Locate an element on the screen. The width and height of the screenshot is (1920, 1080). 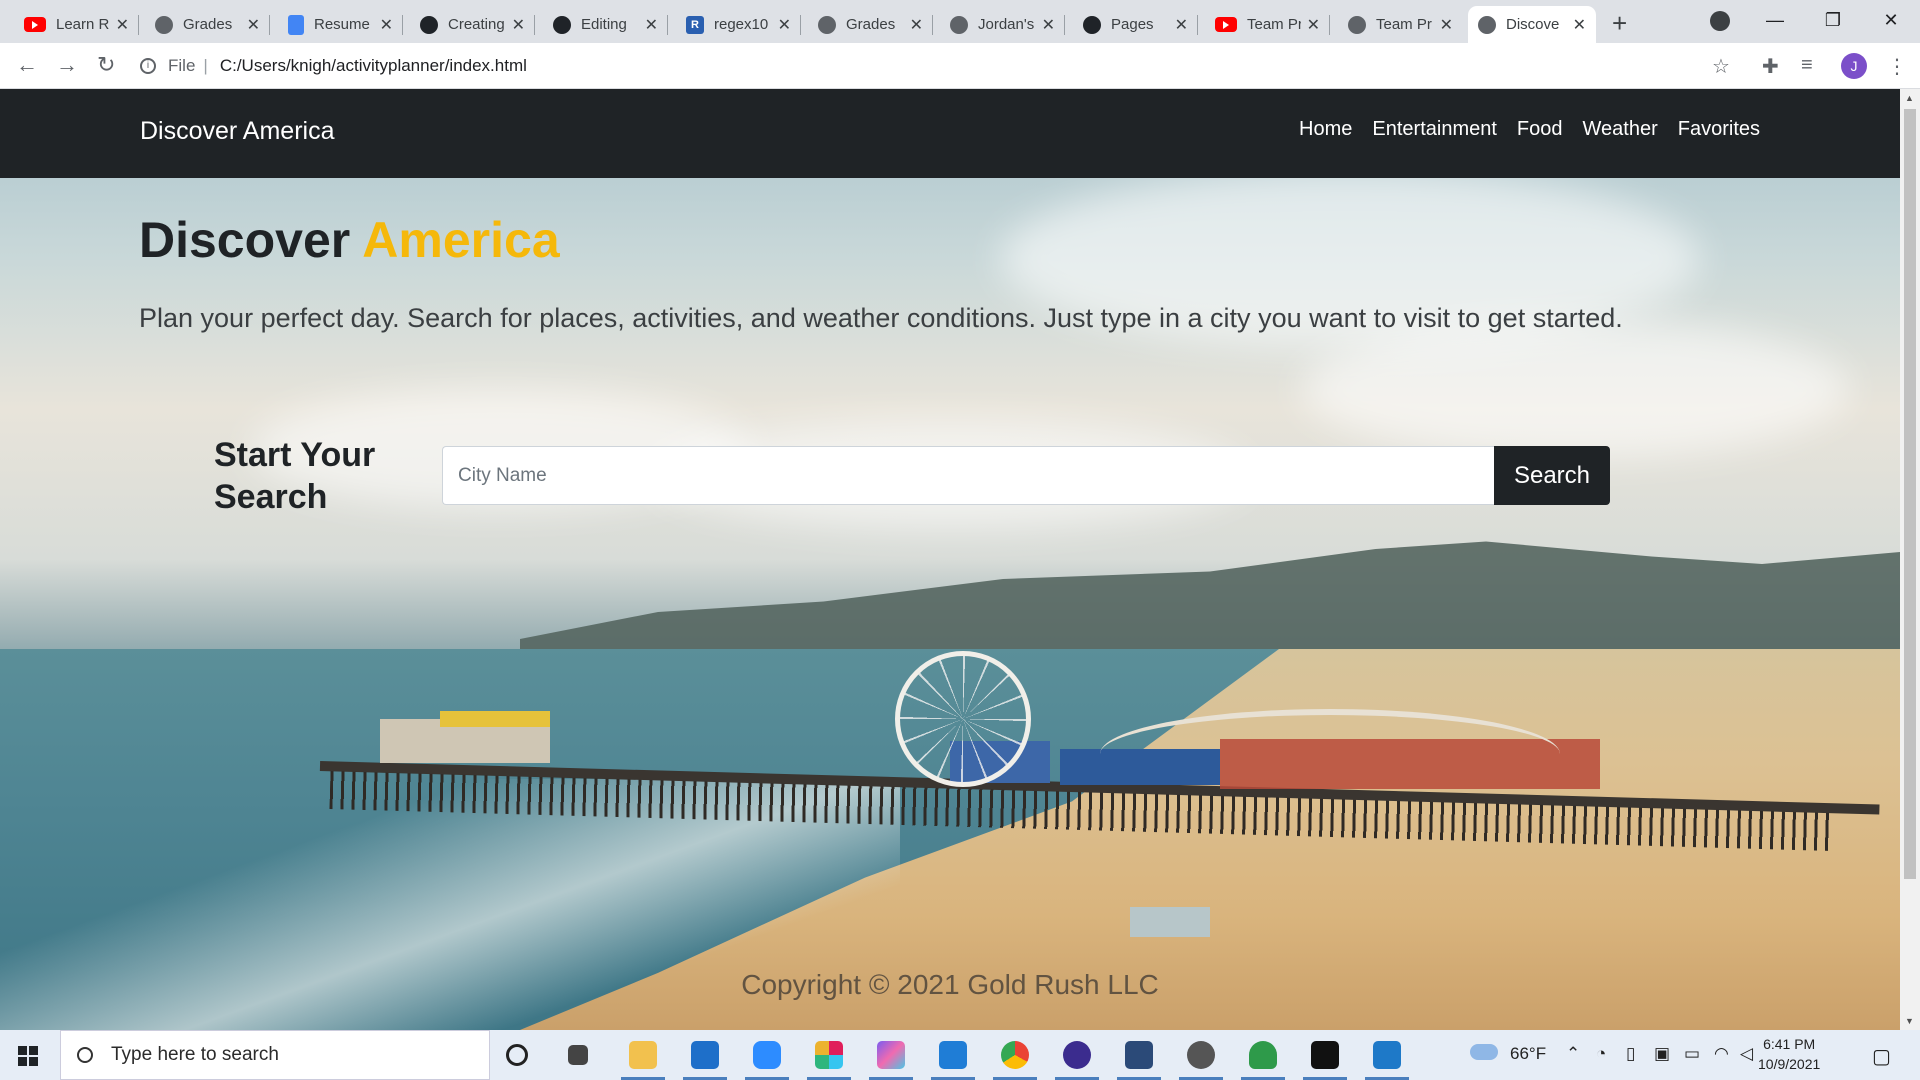
nav-favorites: Favorites is located at coordinates (1719, 129).